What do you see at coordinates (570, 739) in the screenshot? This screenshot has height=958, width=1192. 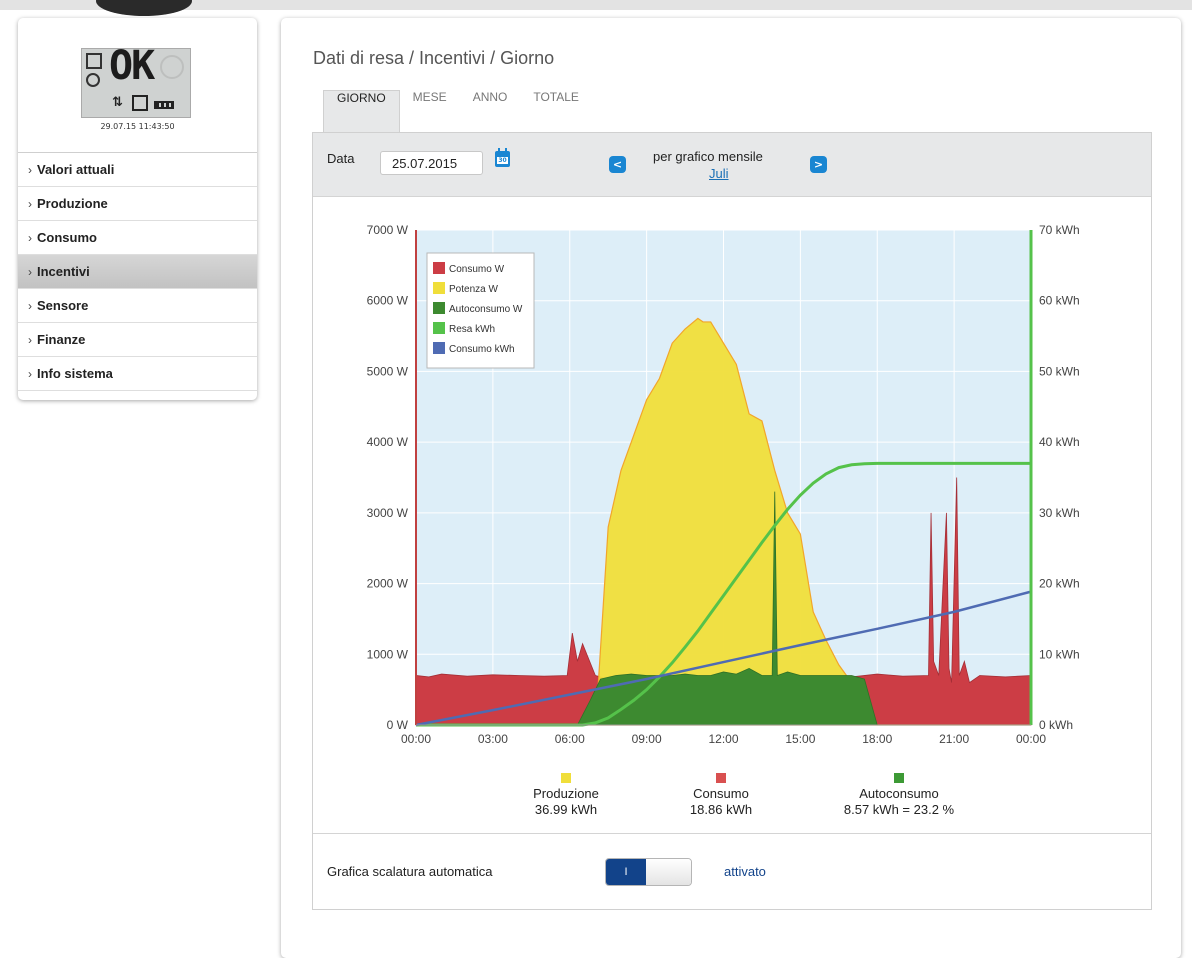 I see `x-axis-tick-label: 06:00` at bounding box center [570, 739].